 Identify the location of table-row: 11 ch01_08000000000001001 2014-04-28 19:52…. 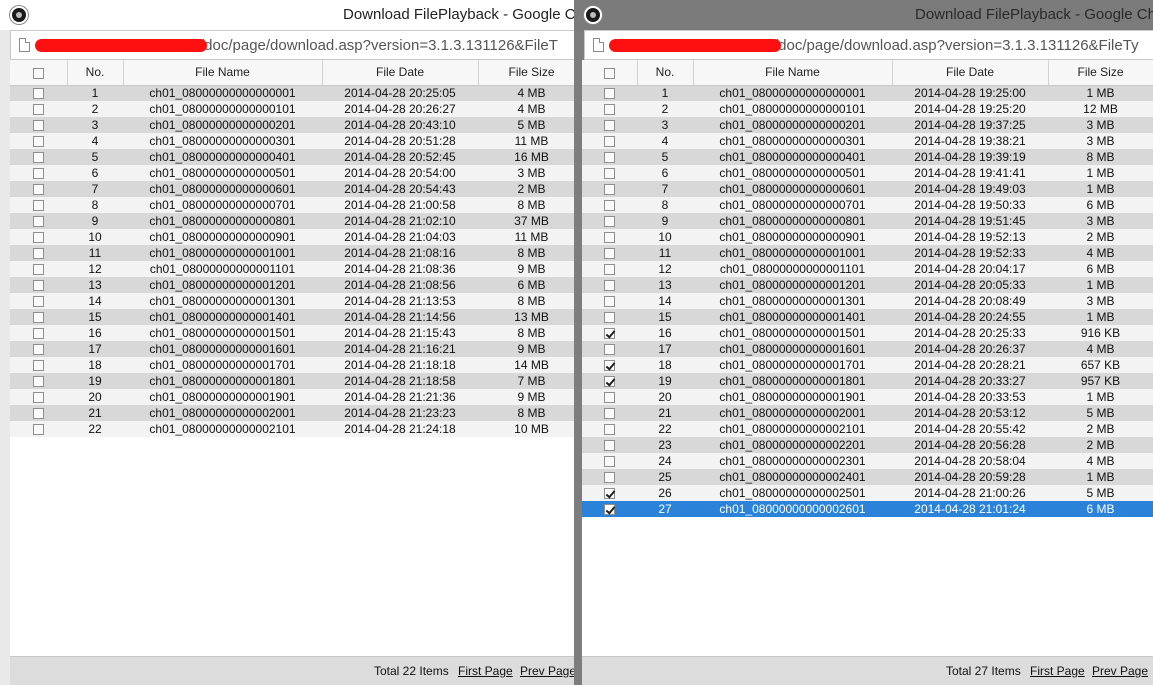
(867, 253).